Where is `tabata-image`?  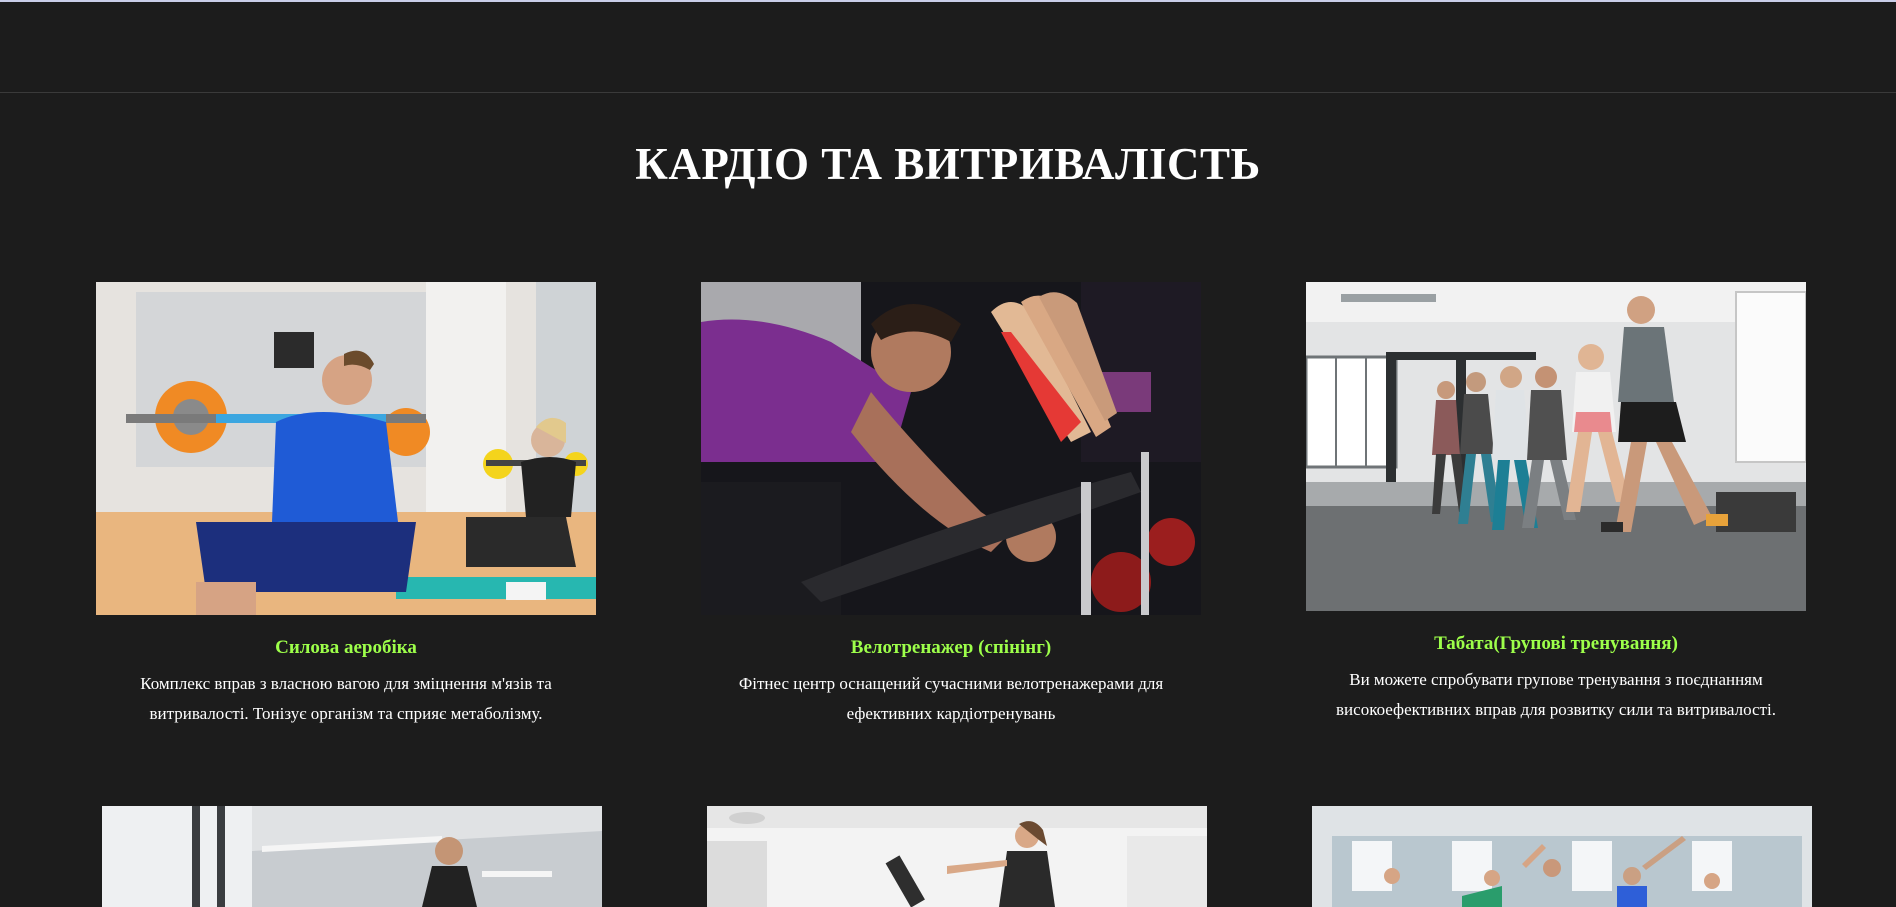
tabata-image is located at coordinates (1556, 446).